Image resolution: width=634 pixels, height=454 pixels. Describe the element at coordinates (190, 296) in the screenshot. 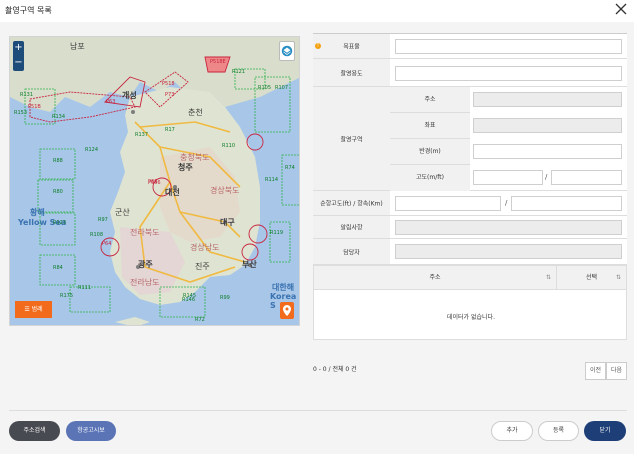

I see `zone-label: R145` at that location.